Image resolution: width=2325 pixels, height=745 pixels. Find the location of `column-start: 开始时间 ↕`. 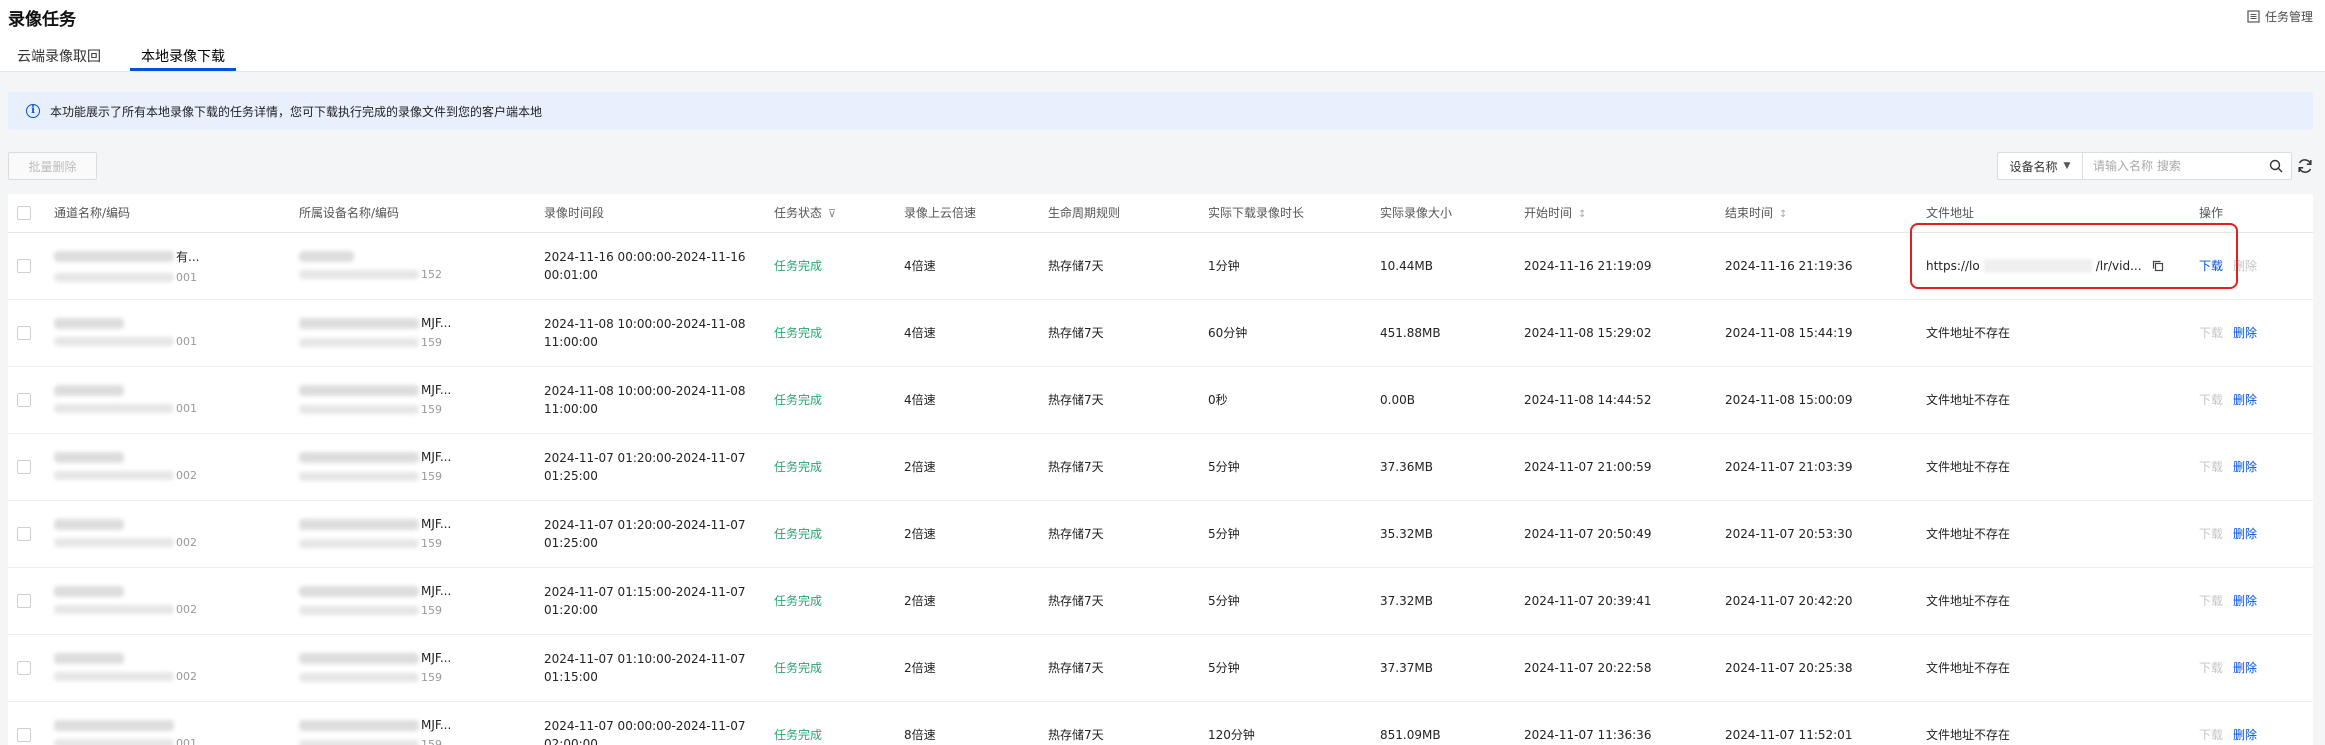

column-start: 开始时间 ↕ is located at coordinates (1624, 213).